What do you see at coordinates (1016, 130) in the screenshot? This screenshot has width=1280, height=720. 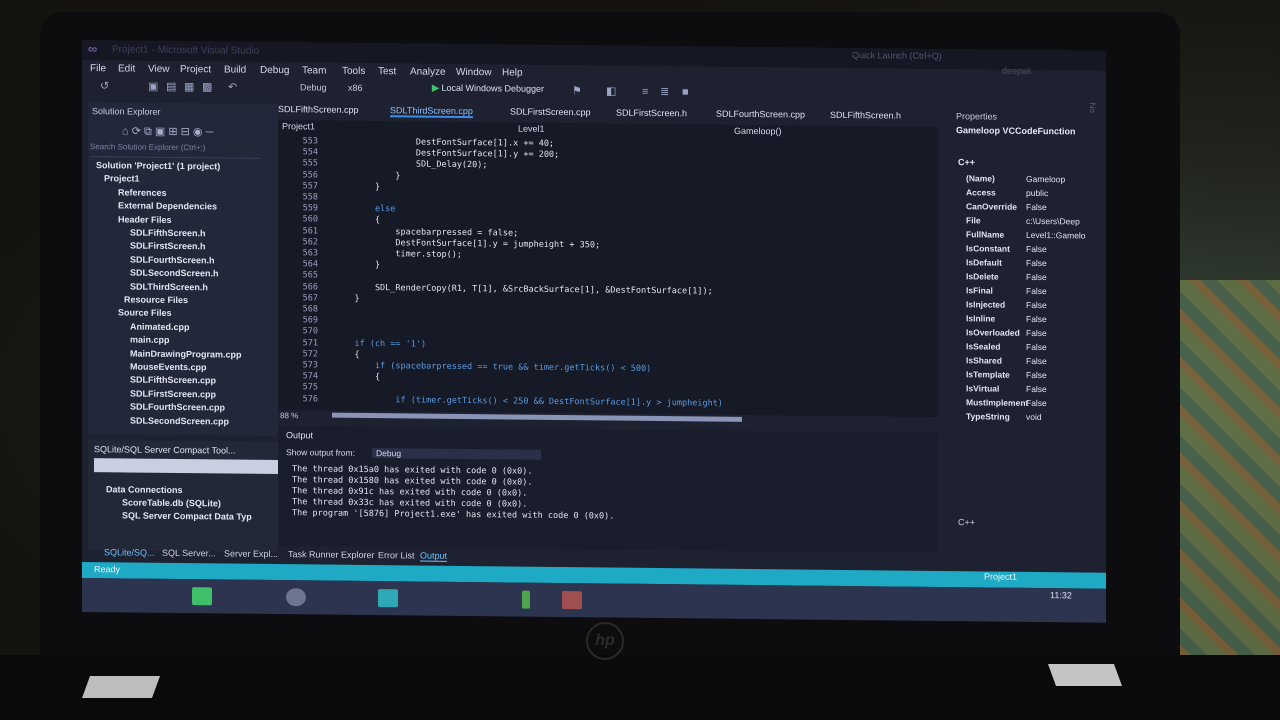 I see `properties-object-select: Gameloop VCCodeFunction` at bounding box center [1016, 130].